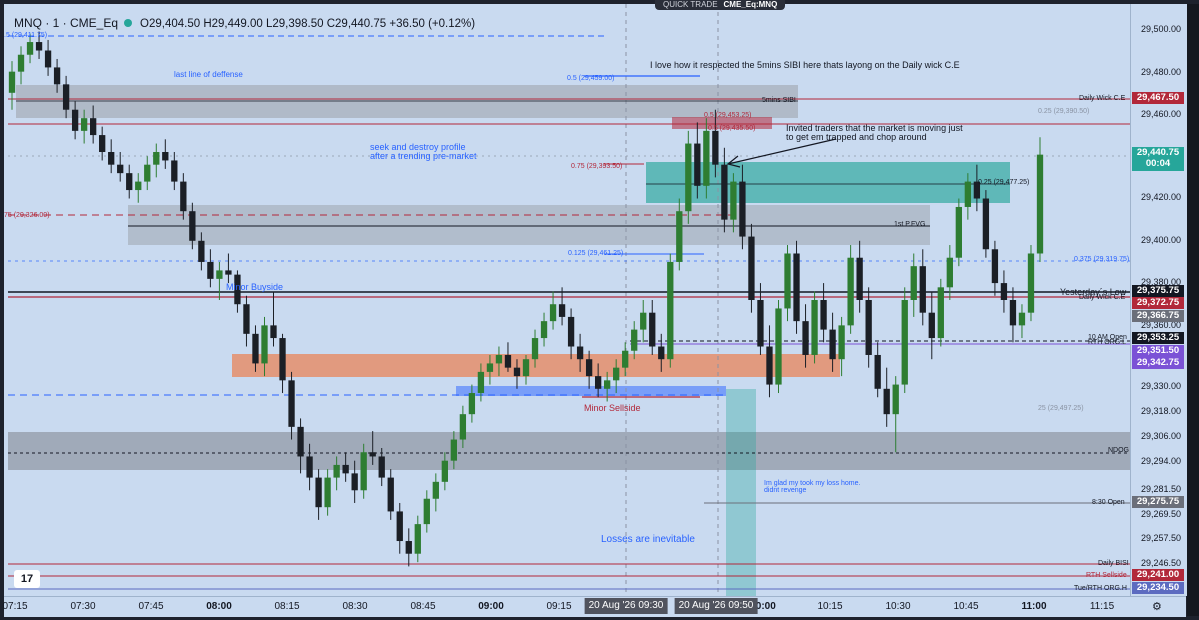 The height and width of the screenshot is (620, 1199). Describe the element at coordinates (856, 137) in the screenshot. I see `chart-annotation: to get em trapped and chop around` at that location.